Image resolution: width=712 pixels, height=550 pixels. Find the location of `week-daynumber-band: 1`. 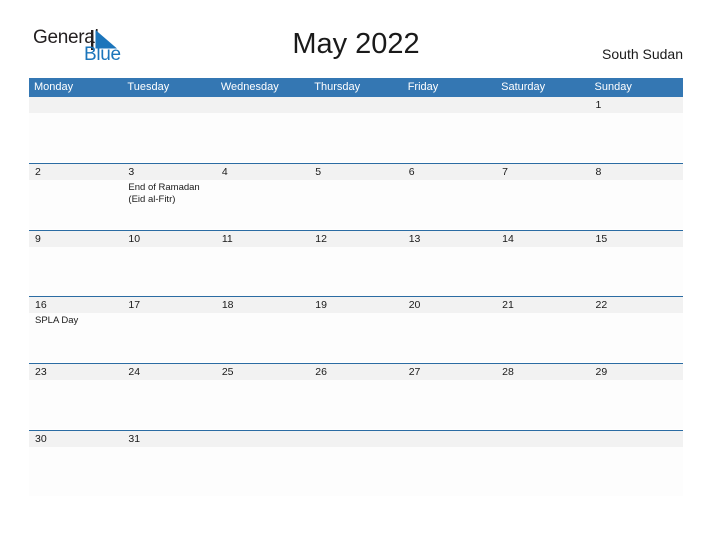

week-daynumber-band: 1 is located at coordinates (356, 105).